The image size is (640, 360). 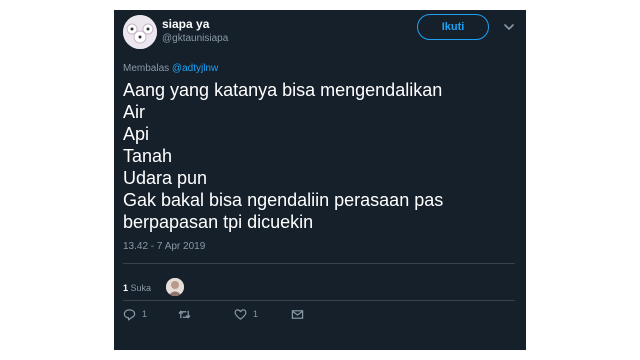 I want to click on follow-button: Ikuti, so click(x=453, y=27).